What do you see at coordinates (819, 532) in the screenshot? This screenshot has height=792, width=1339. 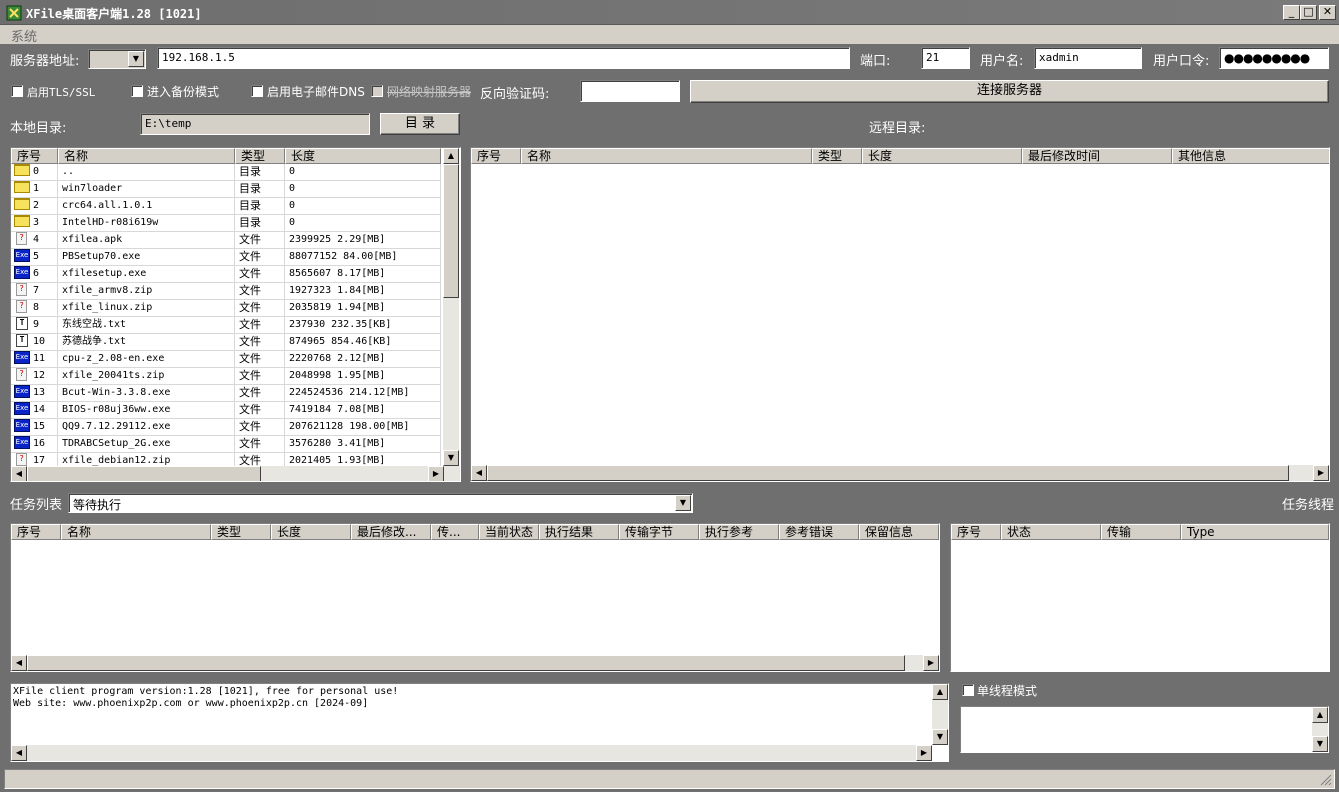 I see `column-header: 参考错误` at bounding box center [819, 532].